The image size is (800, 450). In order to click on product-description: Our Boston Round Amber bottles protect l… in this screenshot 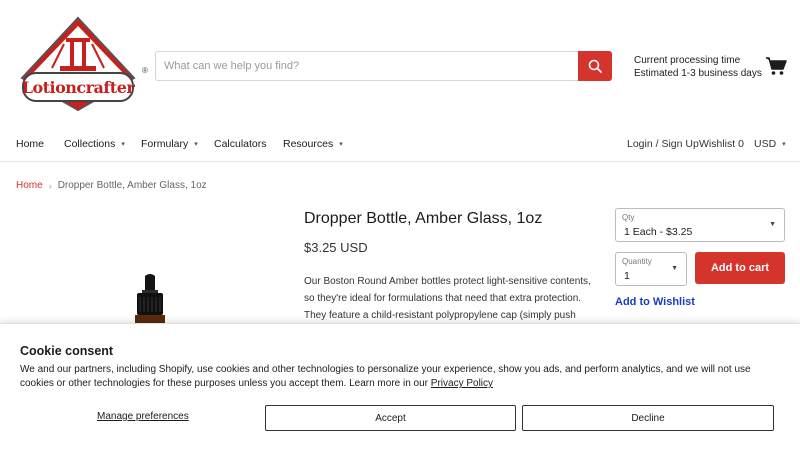, I will do `click(447, 298)`.